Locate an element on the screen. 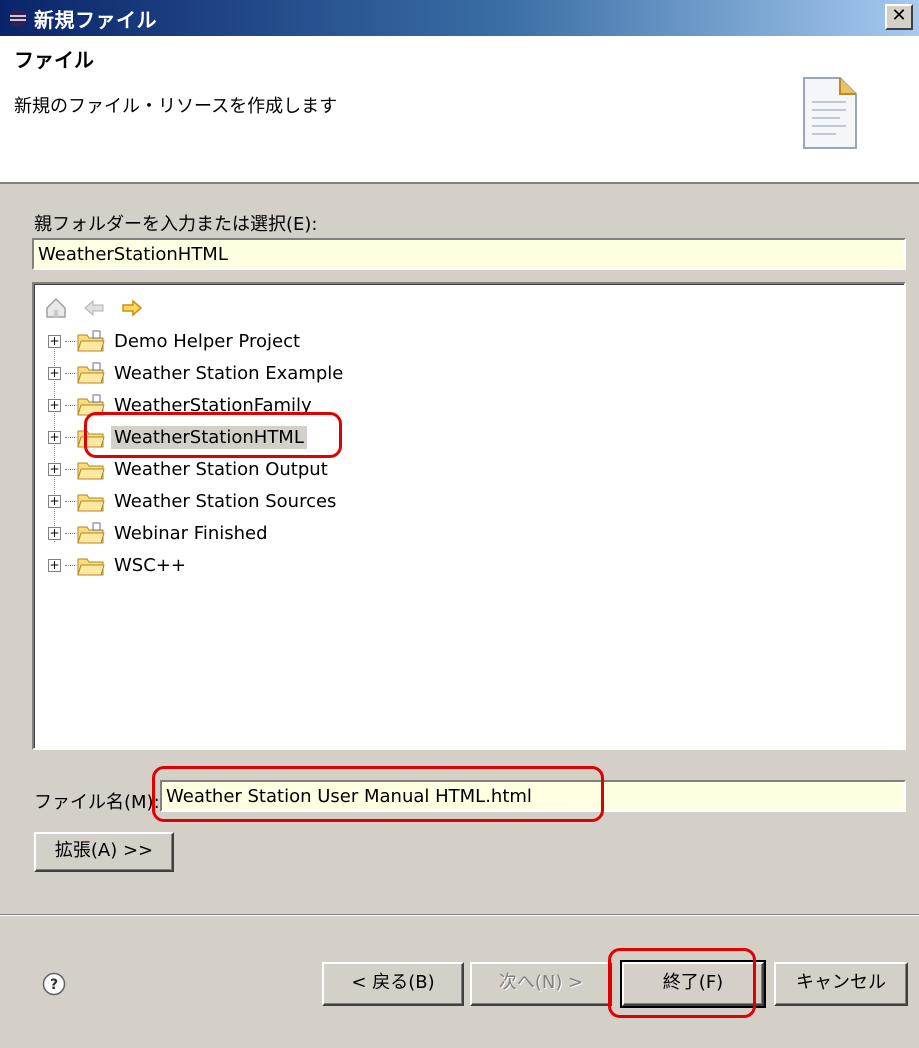 Image resolution: width=919 pixels, height=1048 pixels. close-icon: ✕ is located at coordinates (899, 15).